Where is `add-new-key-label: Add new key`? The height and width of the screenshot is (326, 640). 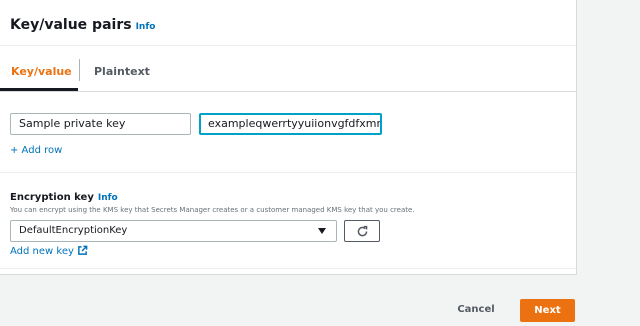 add-new-key-label: Add new key is located at coordinates (42, 251).